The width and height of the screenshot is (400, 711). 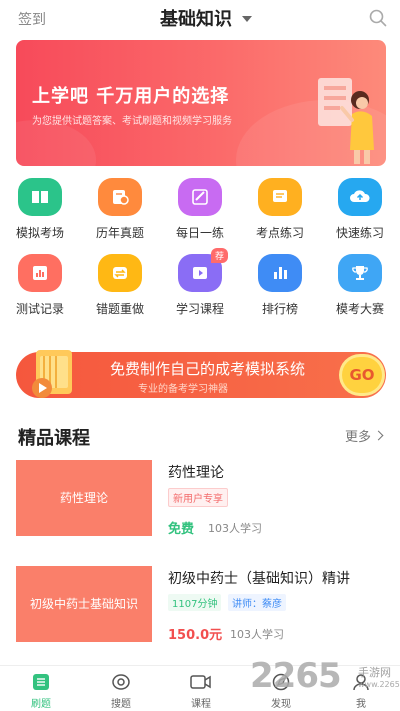 What do you see at coordinates (201, 704) in the screenshot?
I see `tab-label: 课程` at bounding box center [201, 704].